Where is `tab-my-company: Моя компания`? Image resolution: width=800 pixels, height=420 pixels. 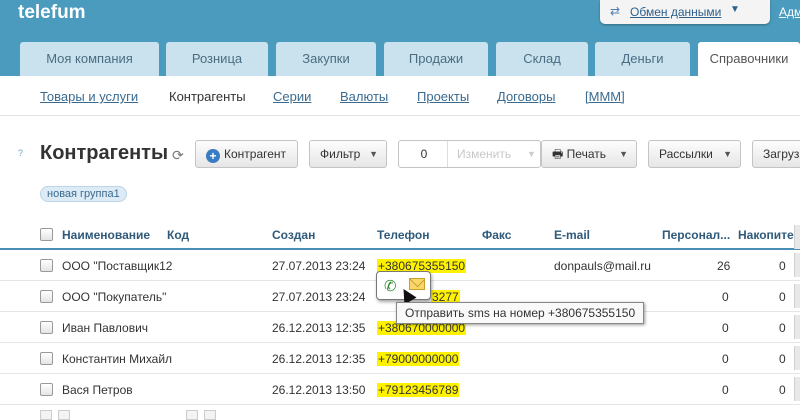
tab-my-company: Моя компания is located at coordinates (89, 59).